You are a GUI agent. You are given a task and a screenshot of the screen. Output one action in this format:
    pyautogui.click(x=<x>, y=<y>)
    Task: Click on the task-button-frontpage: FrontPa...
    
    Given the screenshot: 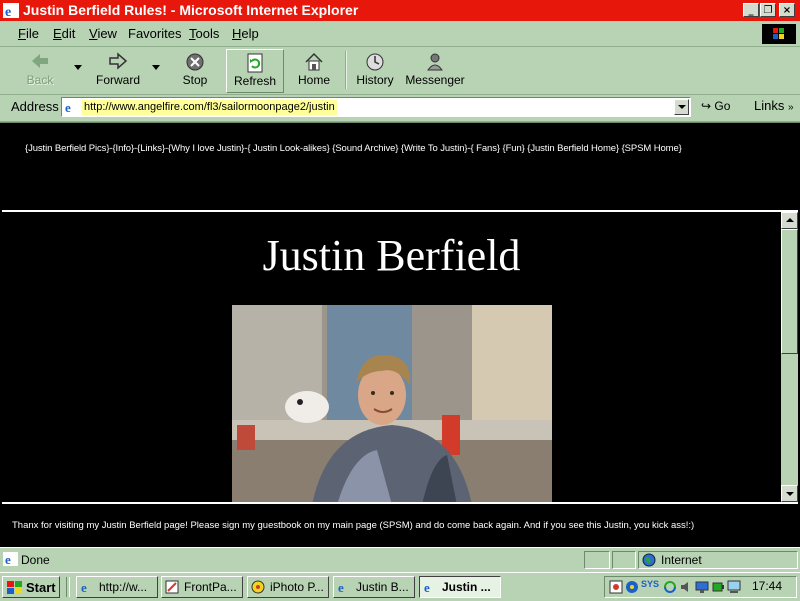 What is the action you would take?
    pyautogui.click(x=202, y=587)
    